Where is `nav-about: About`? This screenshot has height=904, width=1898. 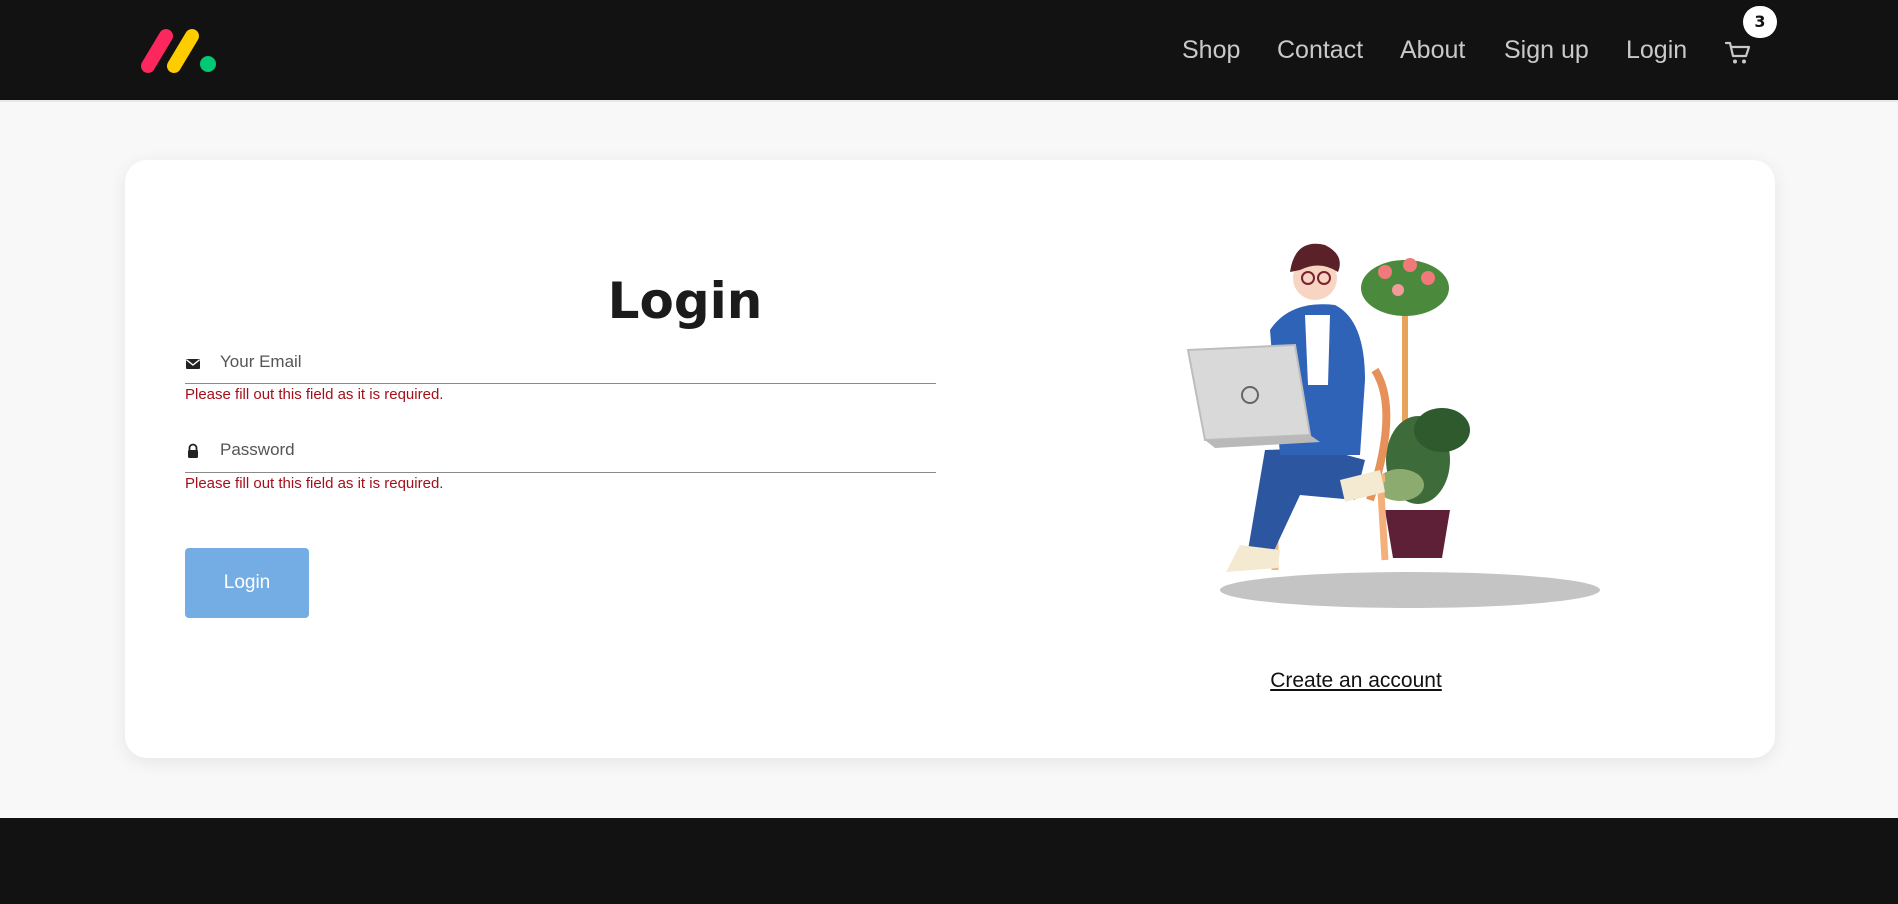 nav-about: About is located at coordinates (1432, 50).